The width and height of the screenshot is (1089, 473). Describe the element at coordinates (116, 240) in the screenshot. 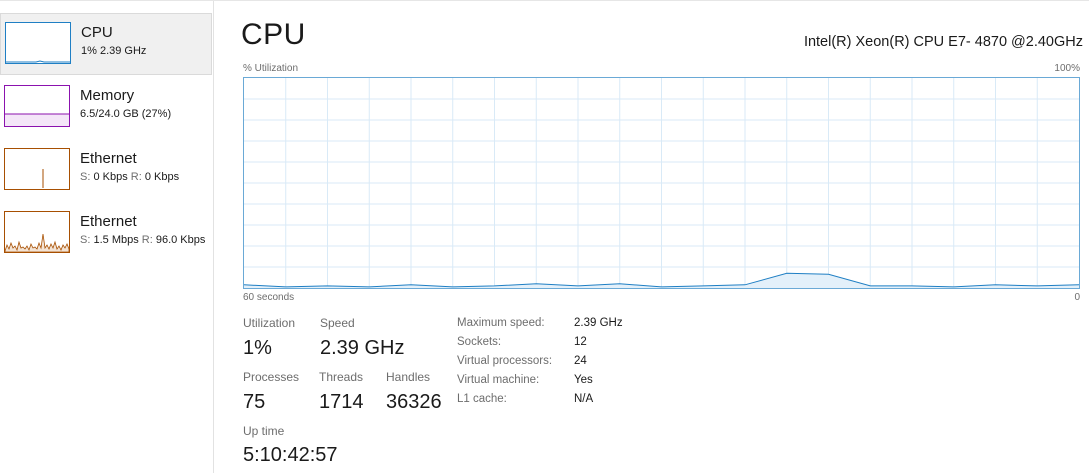

I see `send-value: 1.5 Mbps` at that location.